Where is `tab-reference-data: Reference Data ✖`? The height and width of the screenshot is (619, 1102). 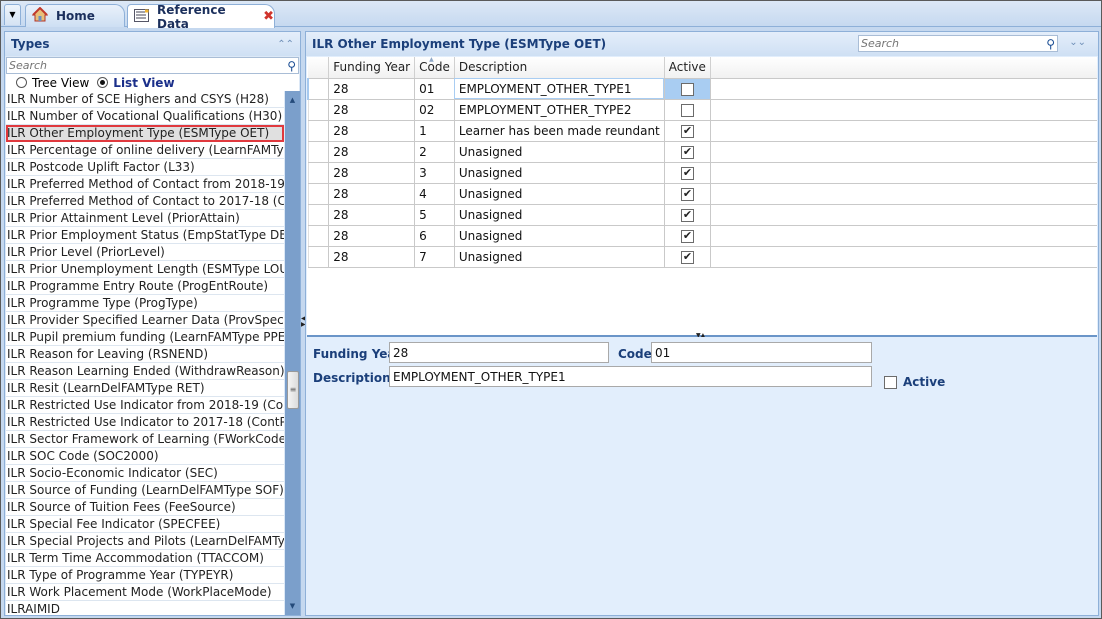 tab-reference-data: Reference Data ✖ is located at coordinates (201, 17).